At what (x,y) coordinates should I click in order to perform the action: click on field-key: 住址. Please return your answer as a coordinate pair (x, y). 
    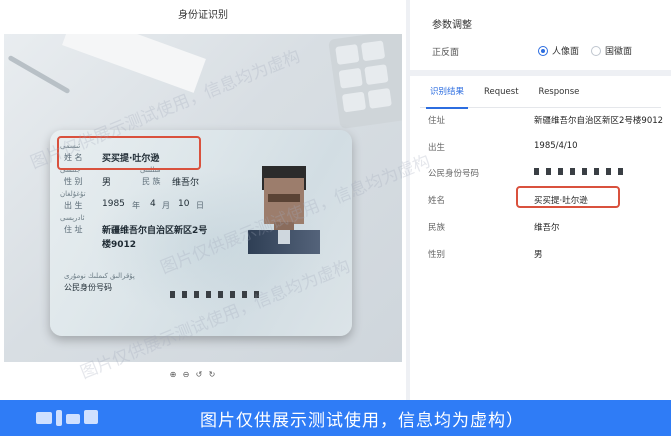
    Looking at the image, I should click on (437, 121).